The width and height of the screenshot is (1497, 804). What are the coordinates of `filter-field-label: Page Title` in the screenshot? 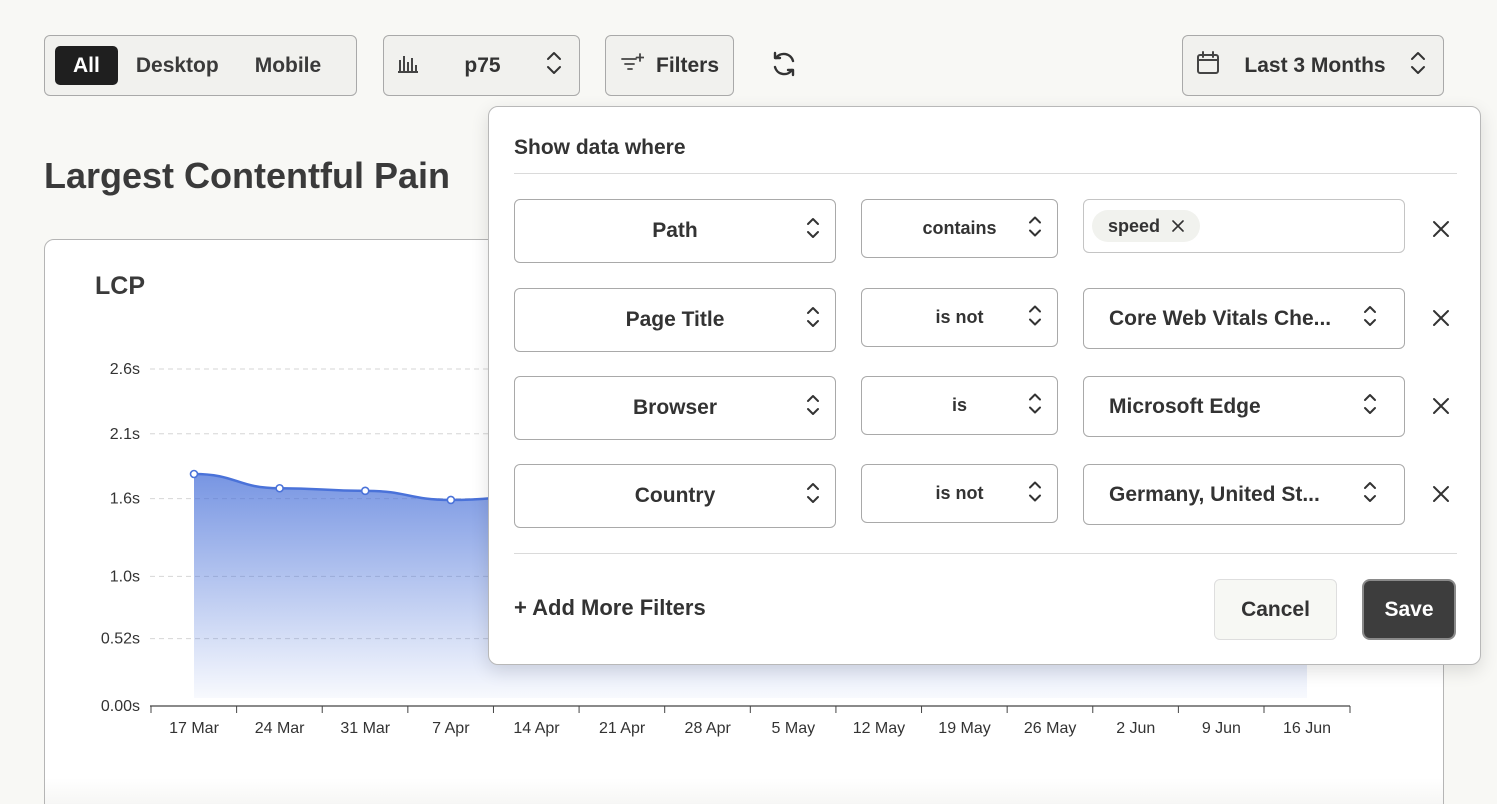 It's located at (675, 319).